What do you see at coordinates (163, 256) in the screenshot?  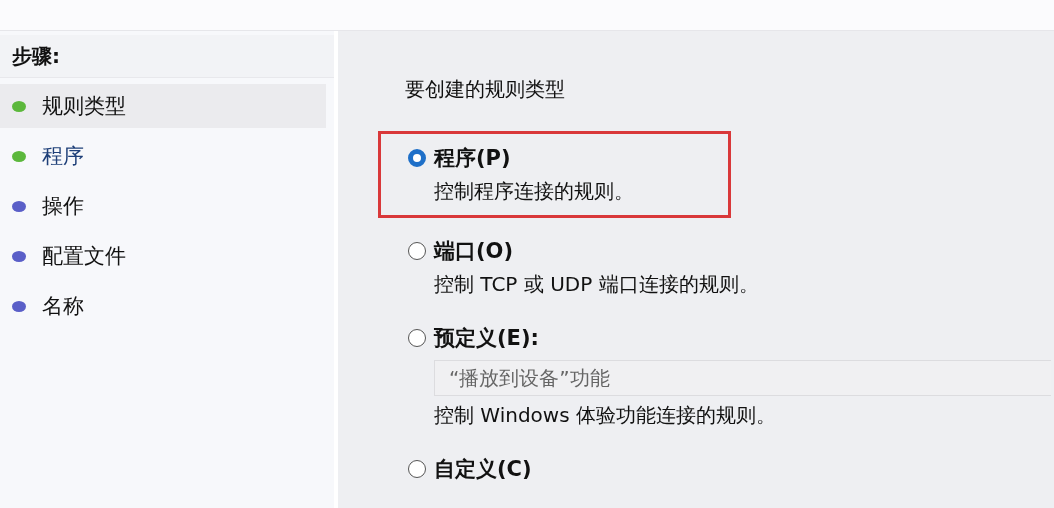 I see `step-item: 配置文件` at bounding box center [163, 256].